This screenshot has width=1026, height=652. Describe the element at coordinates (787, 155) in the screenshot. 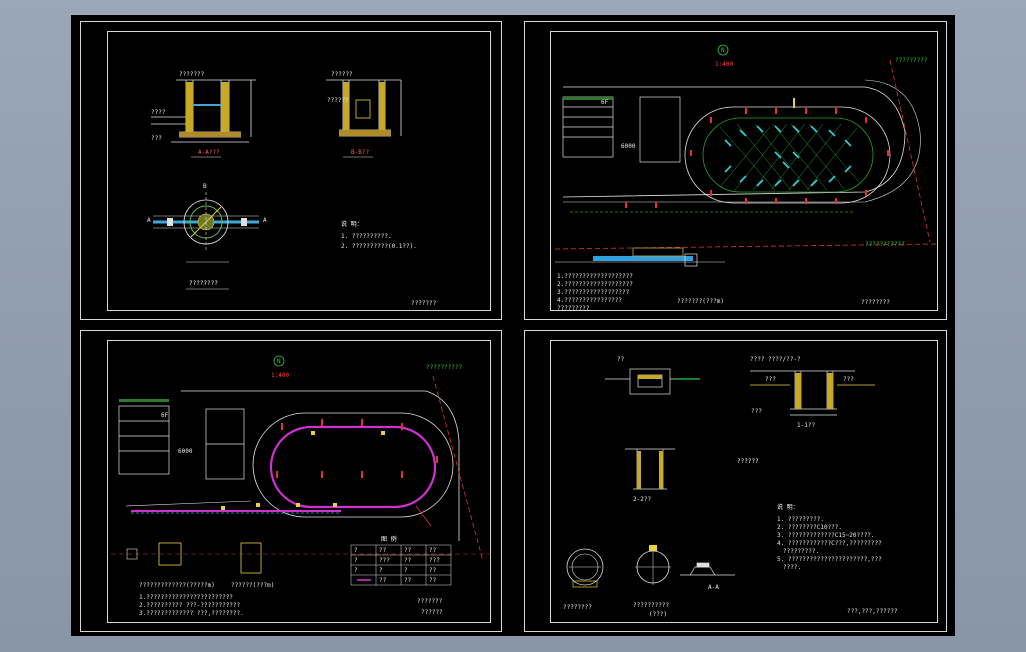

I see `running-track` at that location.